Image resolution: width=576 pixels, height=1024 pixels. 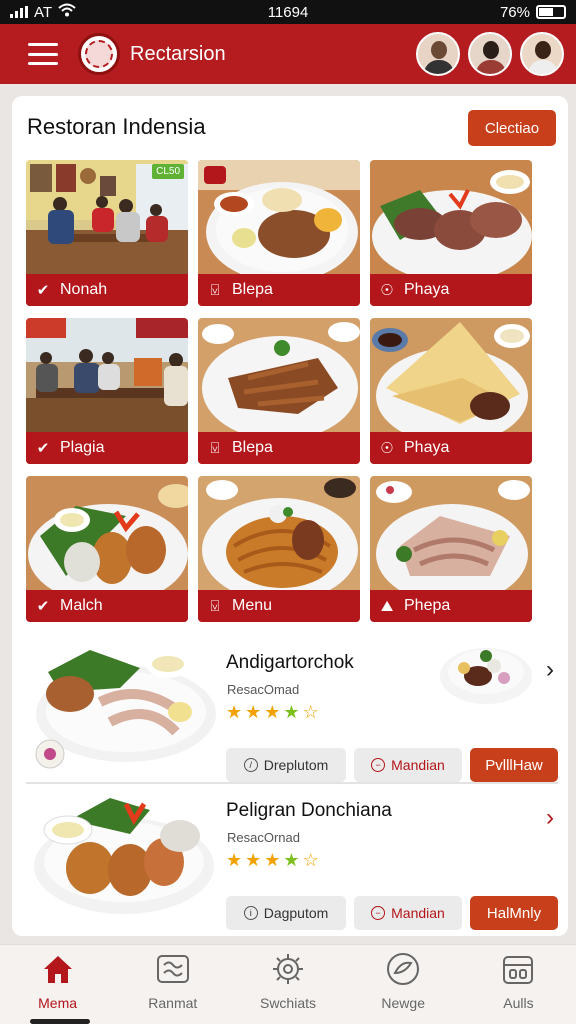 What do you see at coordinates (403, 1003) in the screenshot?
I see `nav-label: Newge` at bounding box center [403, 1003].